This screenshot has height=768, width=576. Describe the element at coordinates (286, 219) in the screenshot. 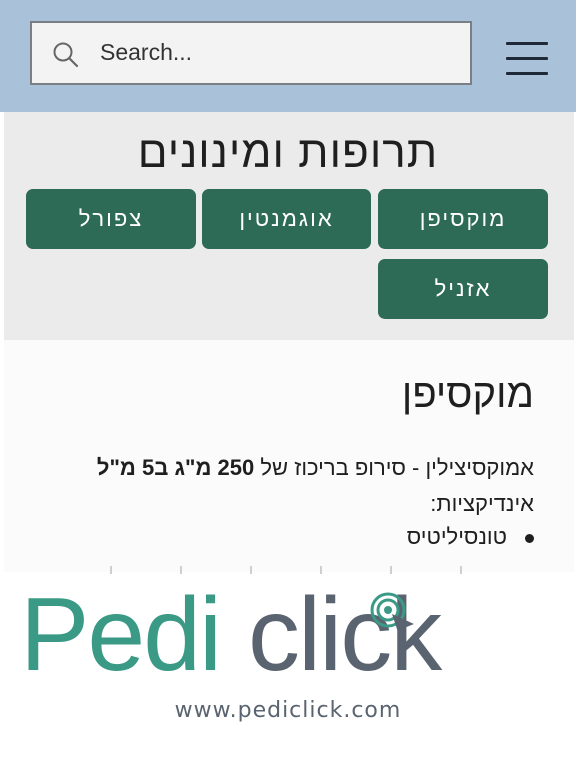

I see `med-button-augmentin: אוגמנטין` at that location.